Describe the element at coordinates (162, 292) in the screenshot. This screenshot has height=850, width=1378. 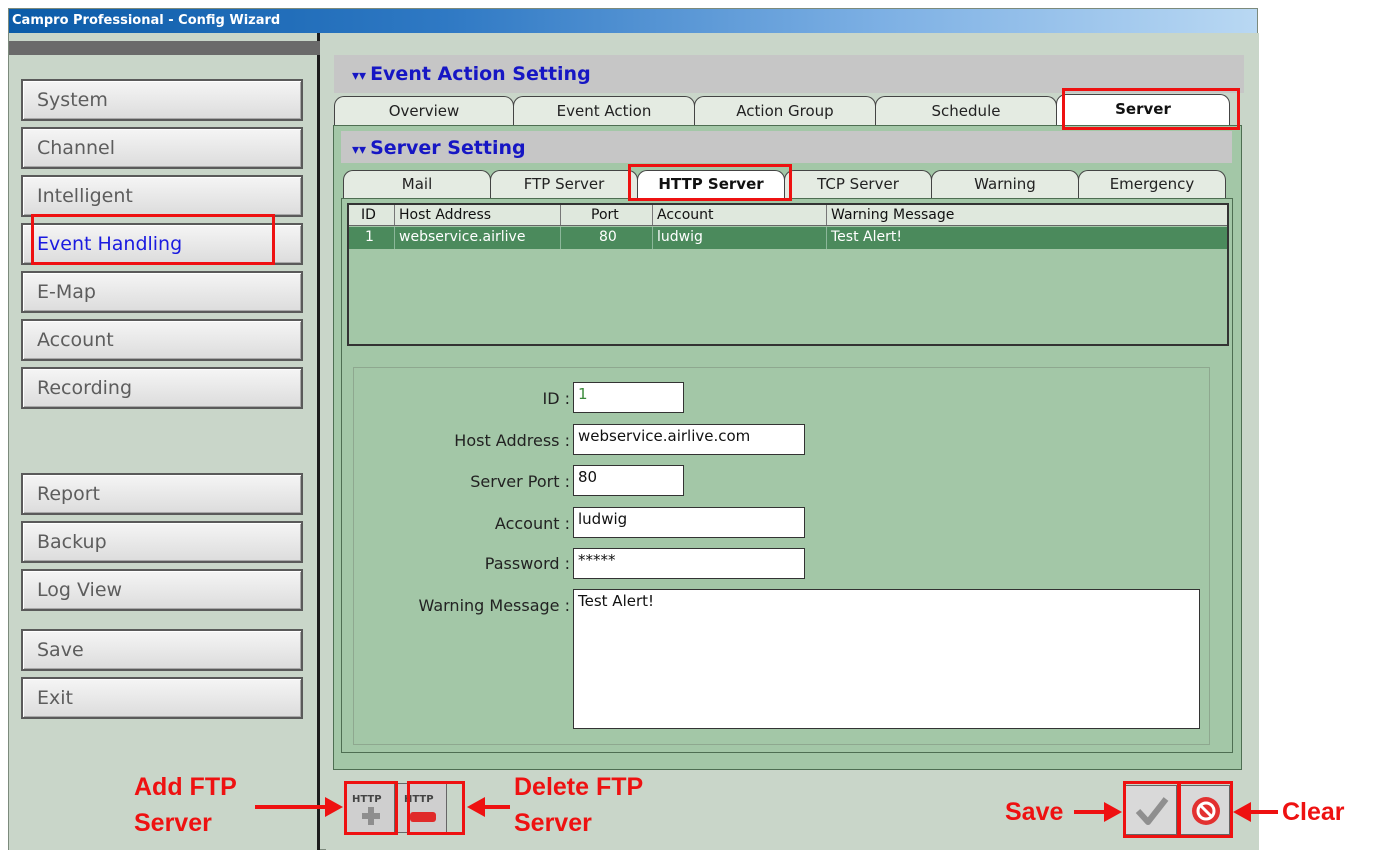
I see `sidebar-item-emap: E-Map` at that location.